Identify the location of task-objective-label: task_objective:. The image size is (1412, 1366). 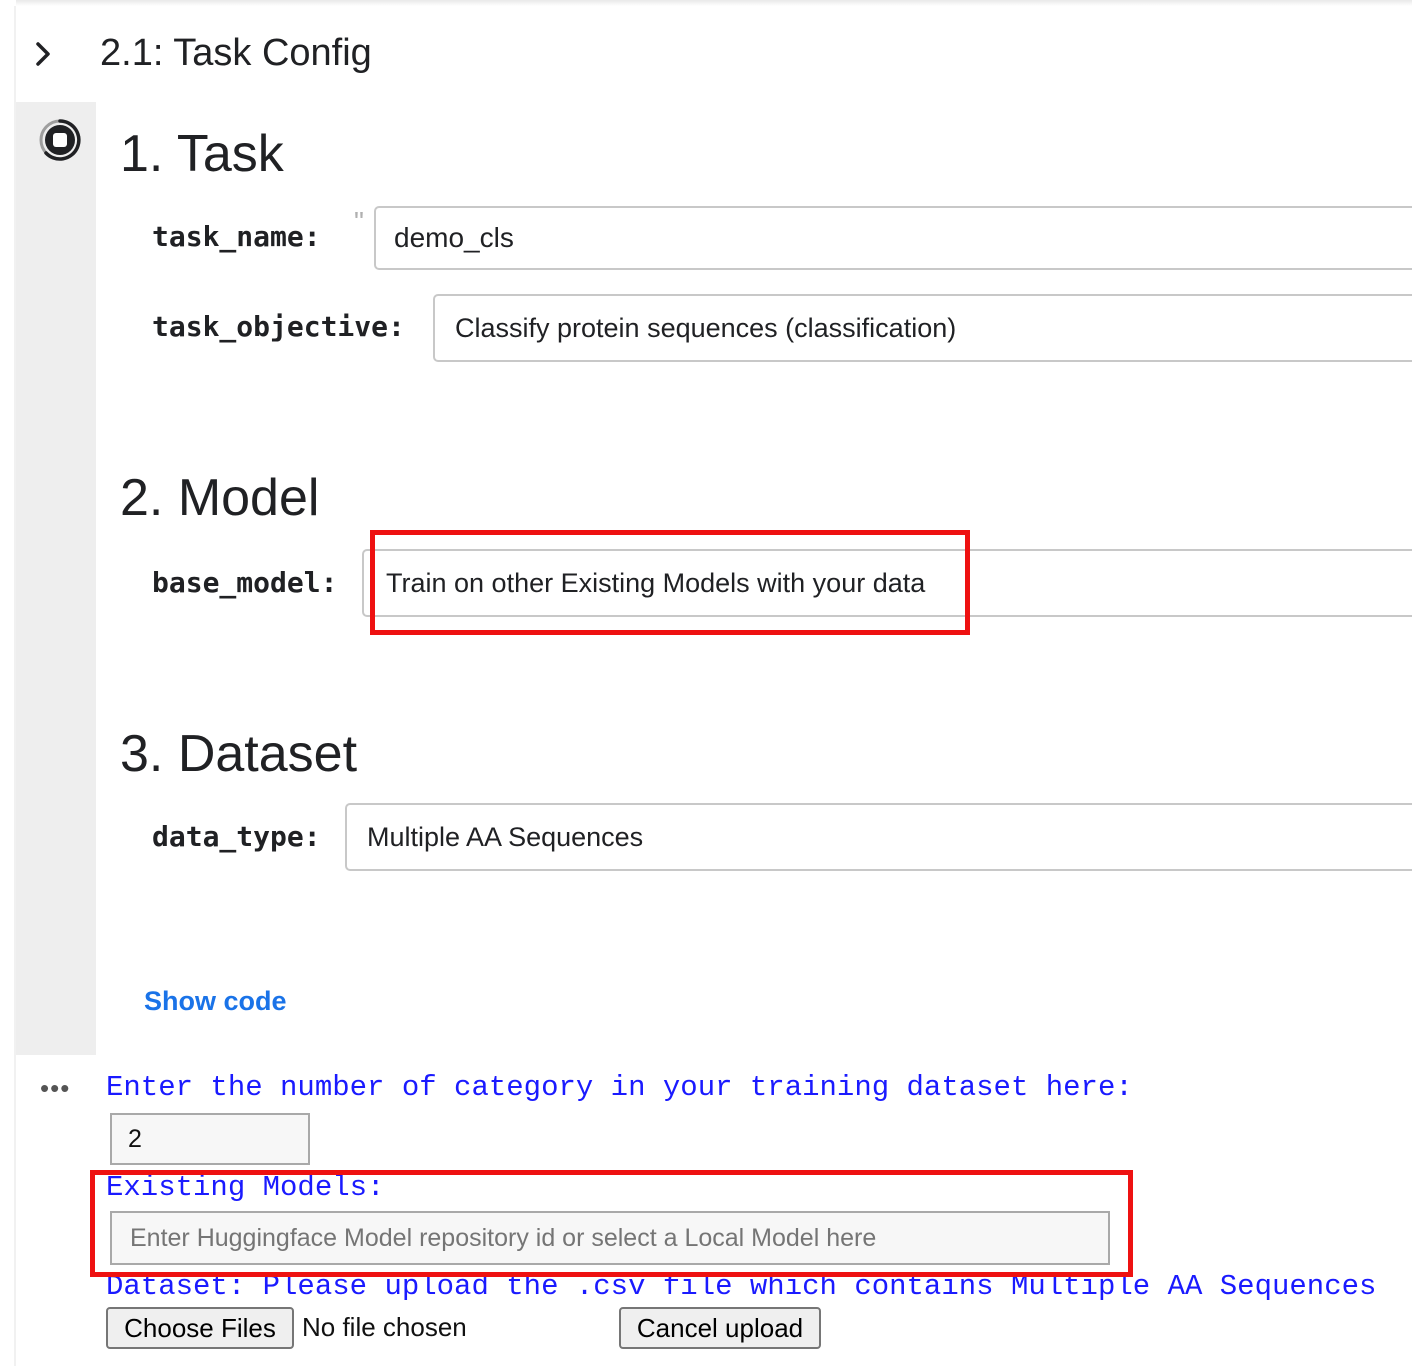
(278, 326).